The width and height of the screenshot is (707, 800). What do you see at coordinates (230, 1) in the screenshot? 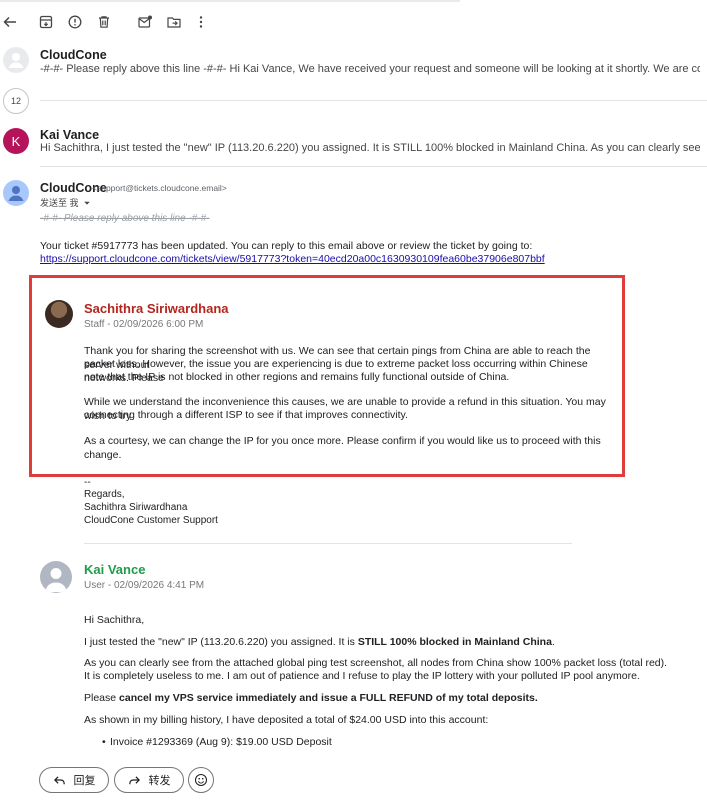
I see `top-divider` at bounding box center [230, 1].